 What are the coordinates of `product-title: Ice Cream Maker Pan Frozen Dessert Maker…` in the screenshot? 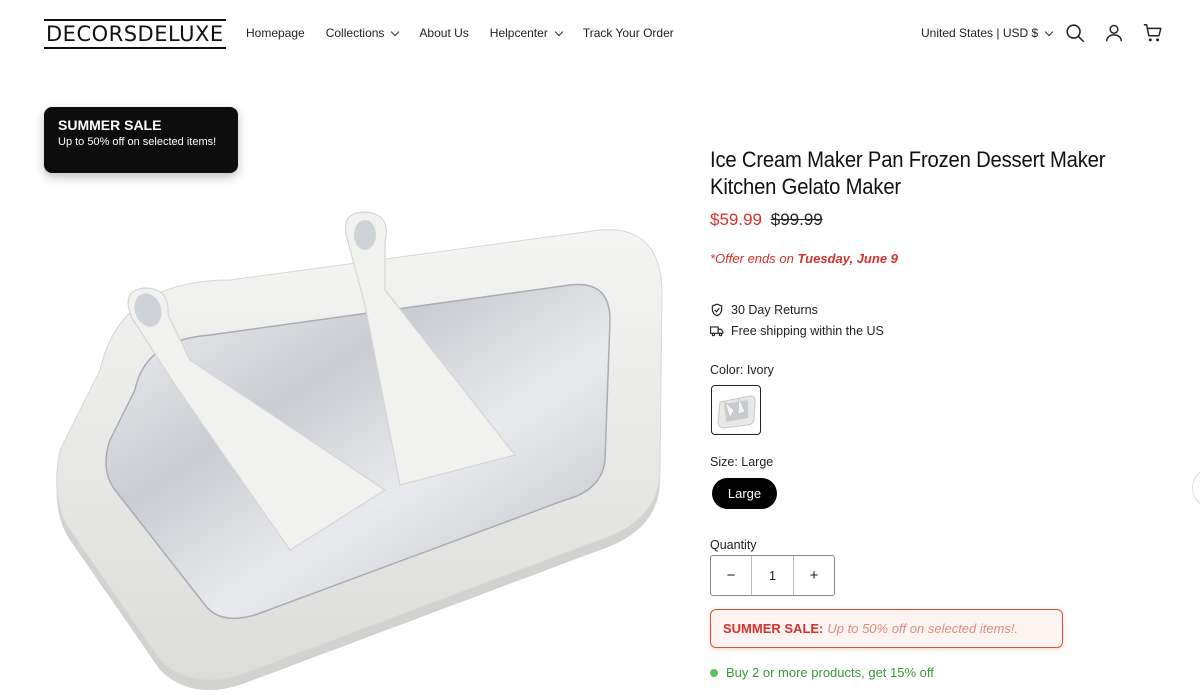 It's located at (908, 173).